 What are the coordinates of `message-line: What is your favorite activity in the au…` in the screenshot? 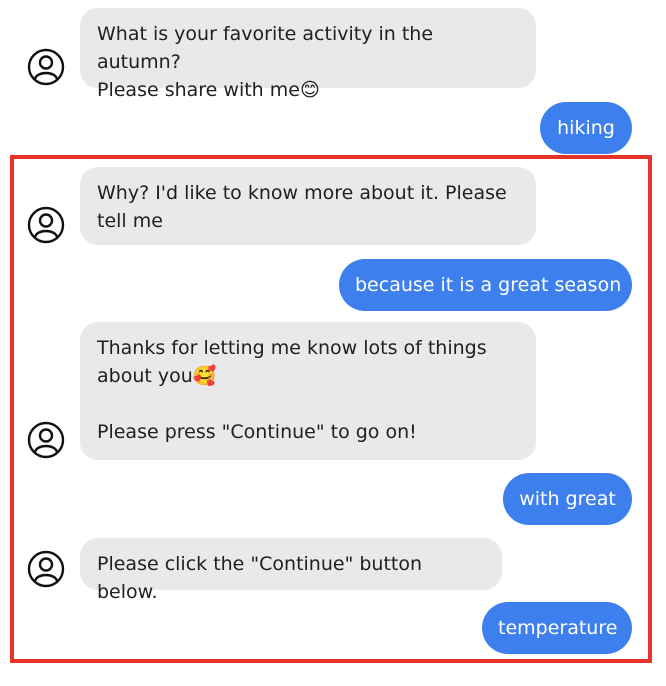 It's located at (265, 48).